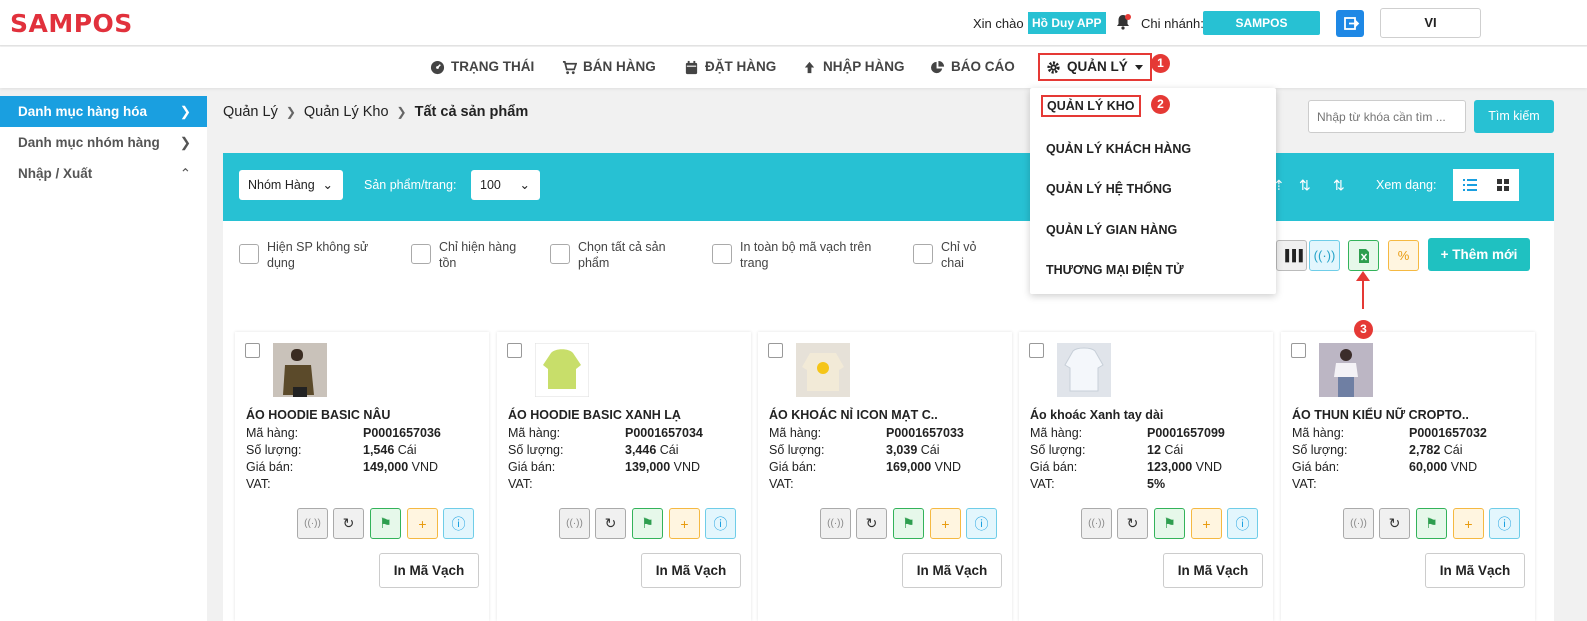  Describe the element at coordinates (1469, 185) in the screenshot. I see `list-view-button` at that location.